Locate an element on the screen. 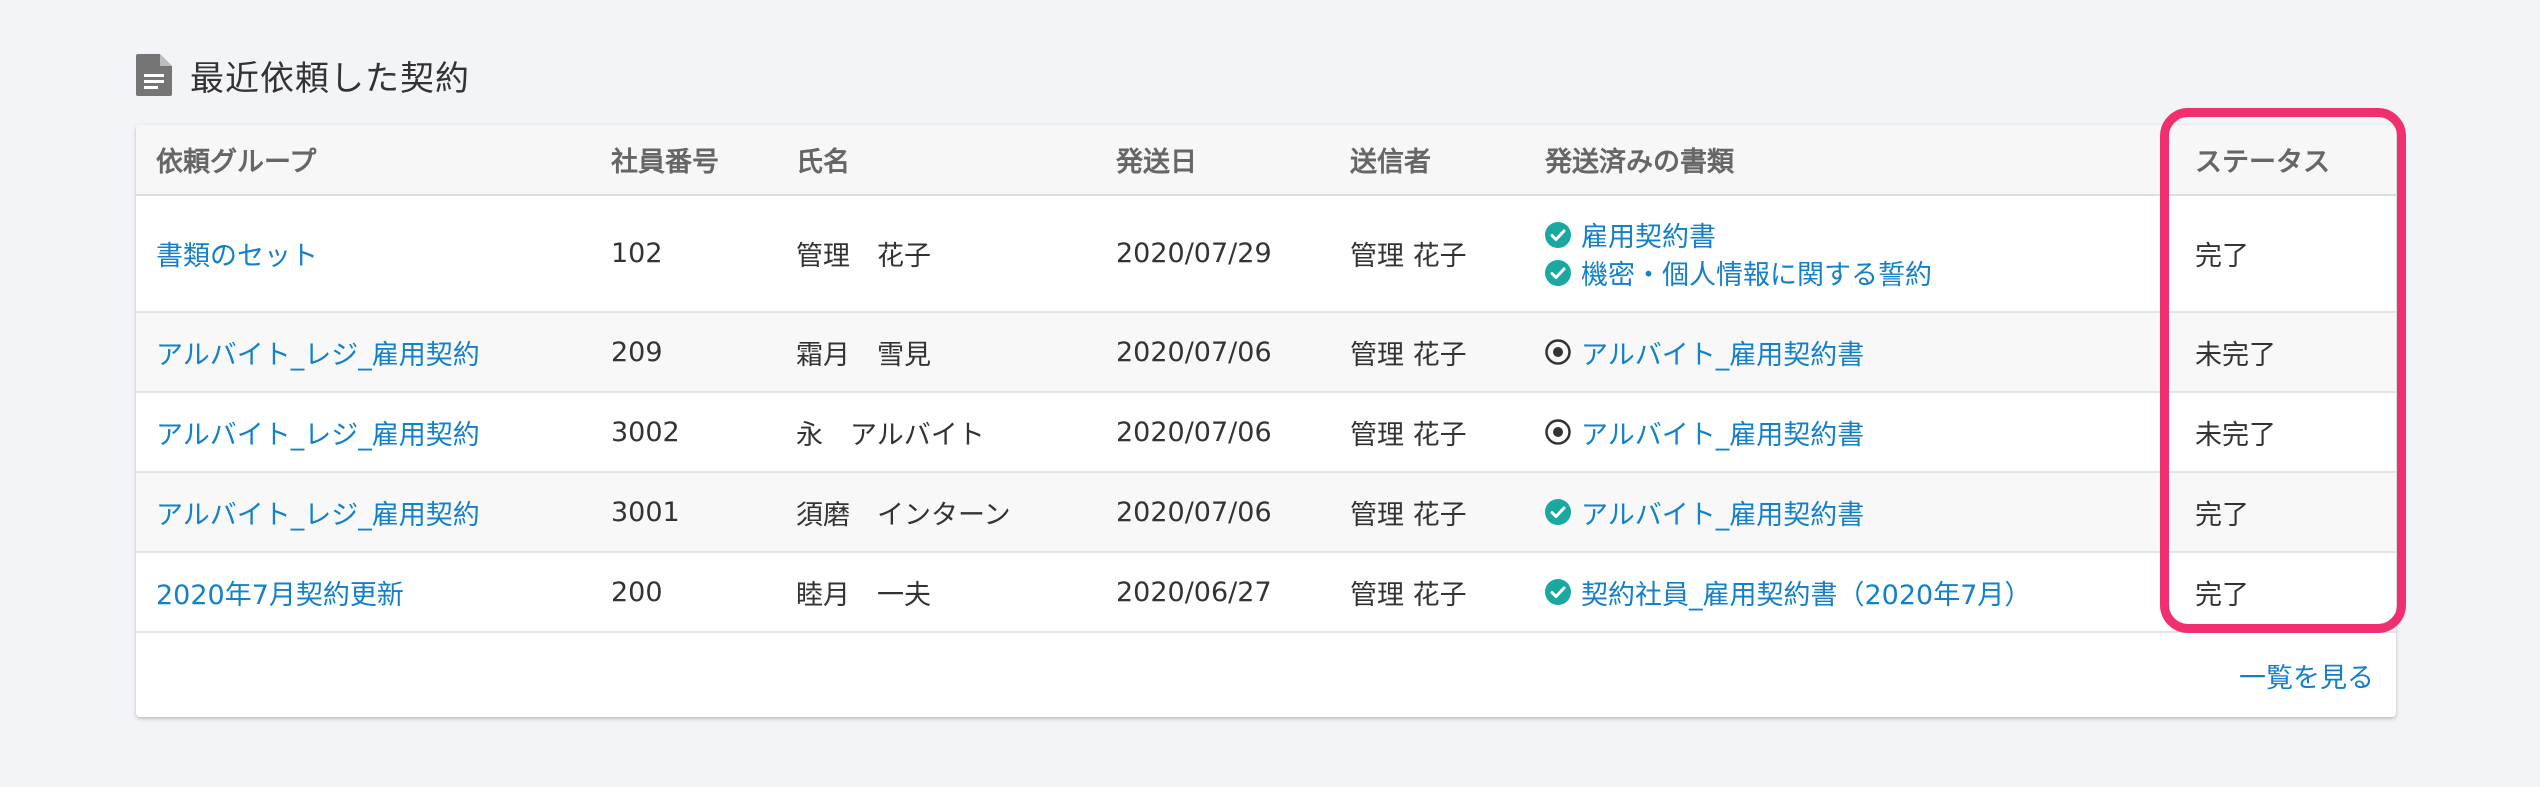 Image resolution: width=2540 pixels, height=787 pixels. documents-cell: 雇用契約書 機密・個人情報に関する誓約 is located at coordinates (1850, 254).